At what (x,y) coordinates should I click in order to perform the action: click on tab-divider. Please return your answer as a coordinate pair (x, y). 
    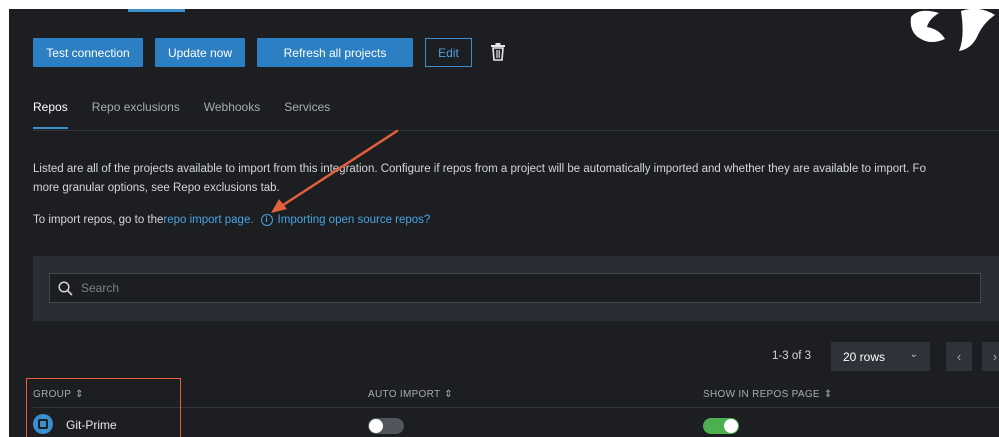
    Looking at the image, I should click on (516, 130).